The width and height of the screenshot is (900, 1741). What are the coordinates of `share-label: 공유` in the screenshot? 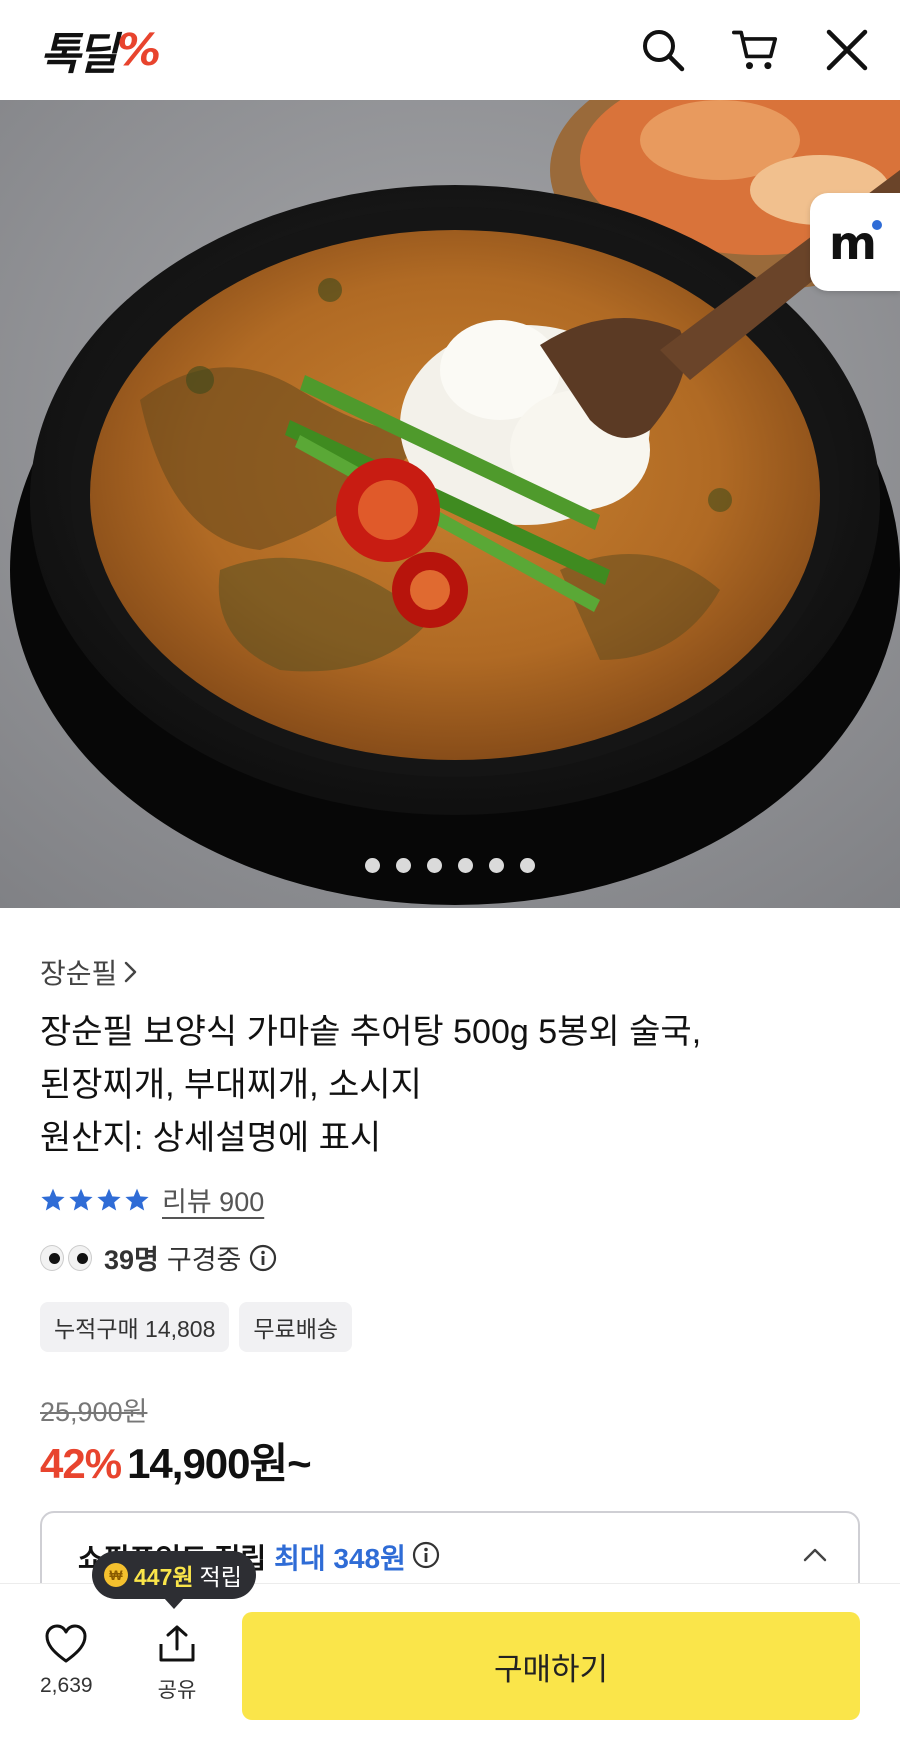 It's located at (177, 1690).